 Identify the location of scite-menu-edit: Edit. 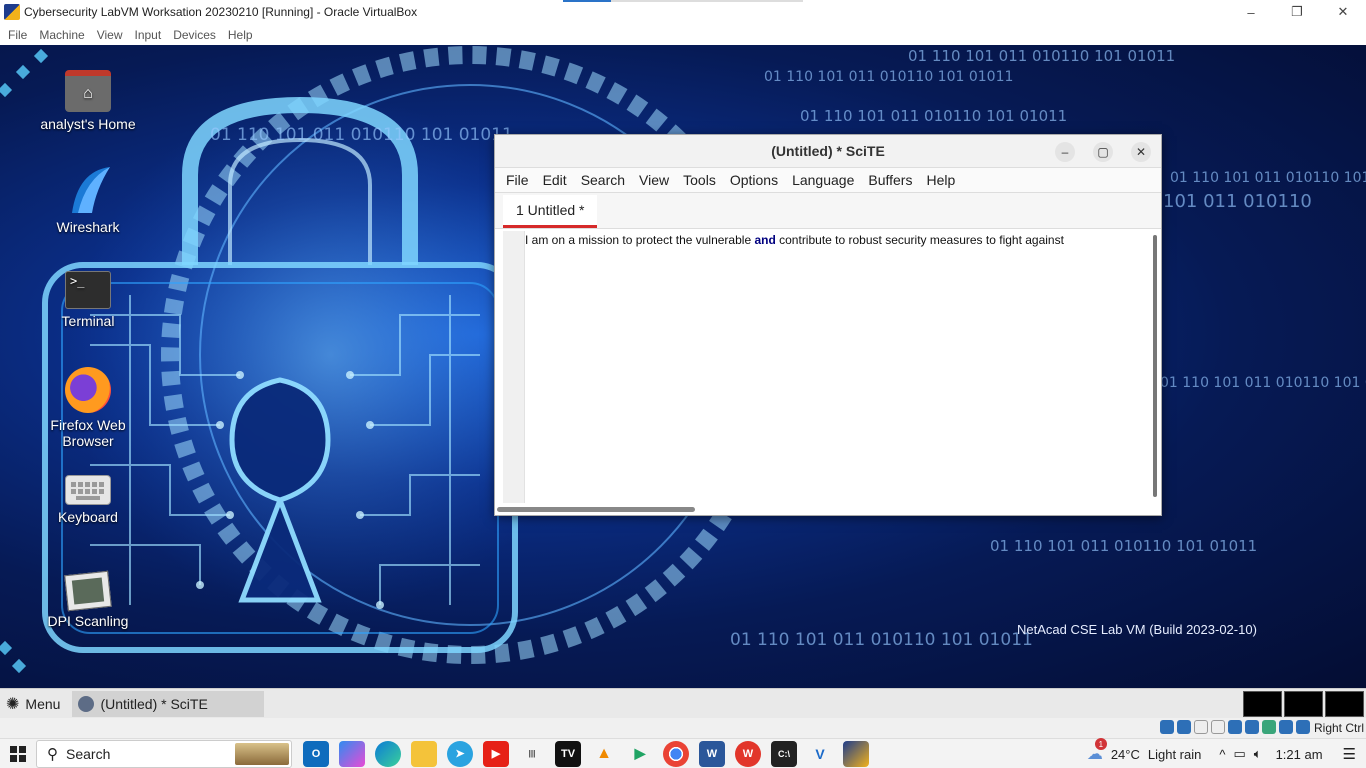
(555, 180).